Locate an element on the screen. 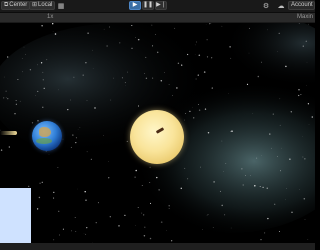 The image size is (320, 250). account-label: Account is located at coordinates (302, 5).